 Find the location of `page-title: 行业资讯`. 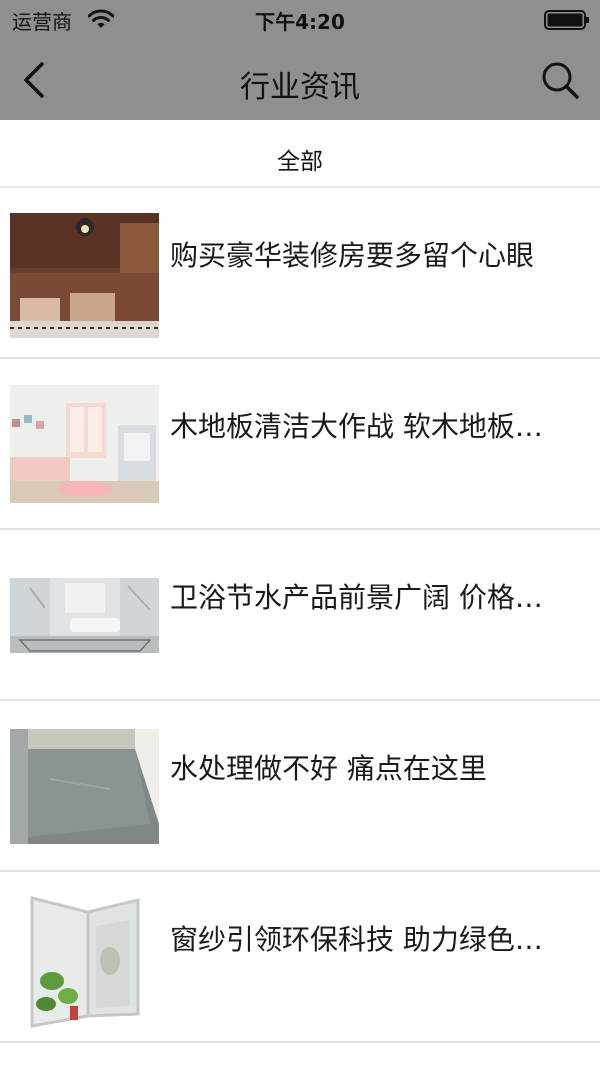

page-title: 行业资讯 is located at coordinates (300, 87).